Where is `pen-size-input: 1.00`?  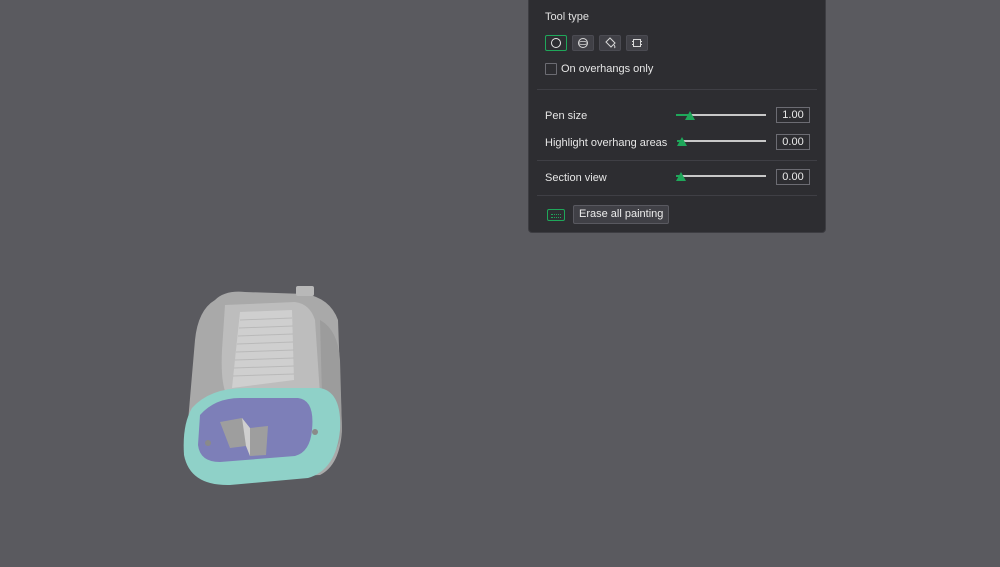 pen-size-input: 1.00 is located at coordinates (793, 115).